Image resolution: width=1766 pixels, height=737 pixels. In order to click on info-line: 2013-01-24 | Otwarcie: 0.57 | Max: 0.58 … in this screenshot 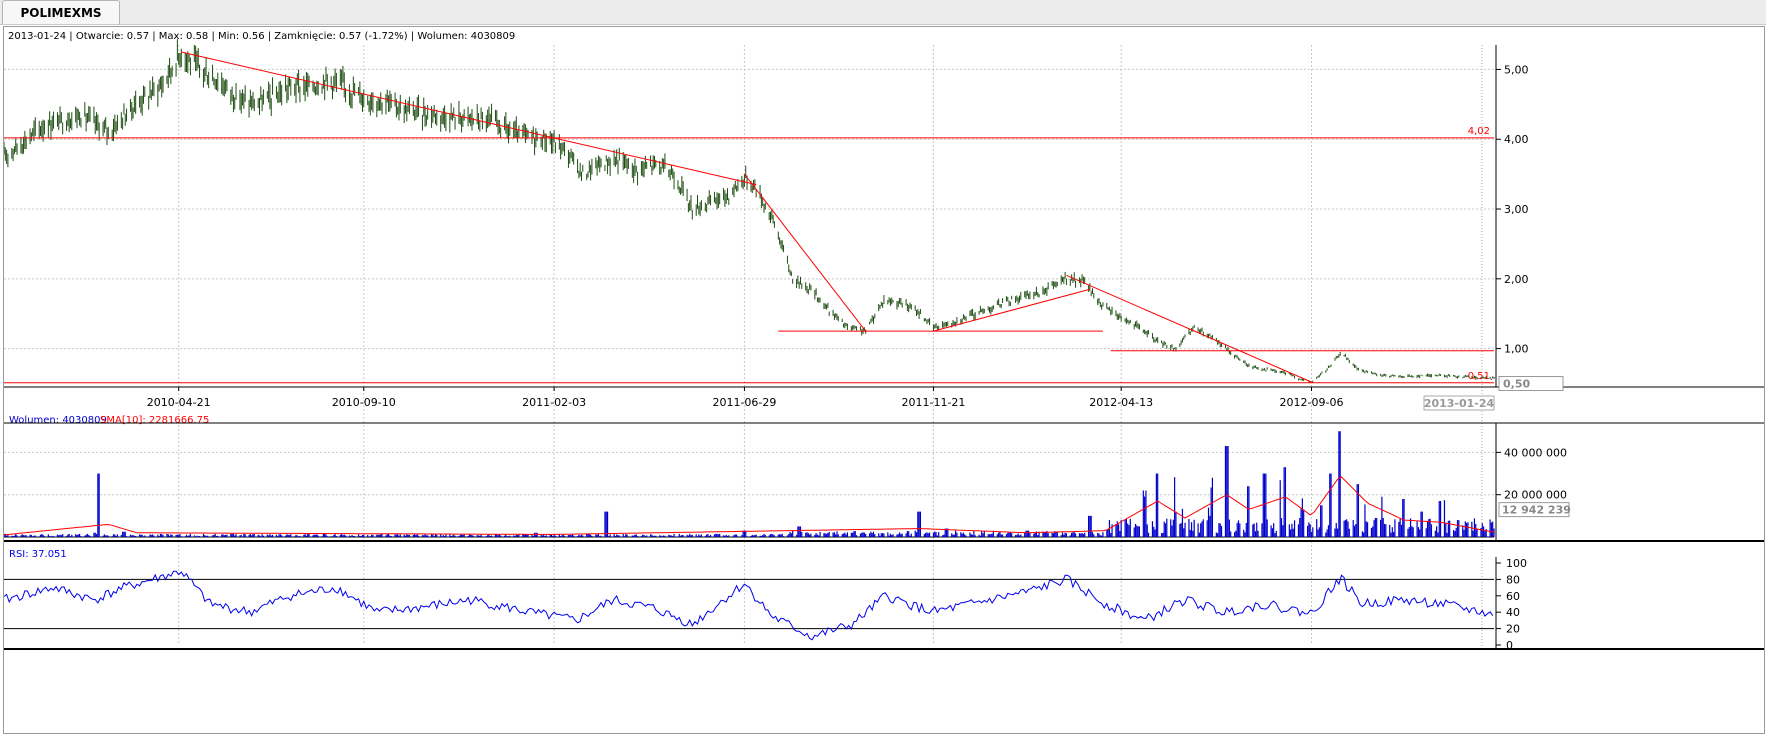, I will do `click(261, 36)`.